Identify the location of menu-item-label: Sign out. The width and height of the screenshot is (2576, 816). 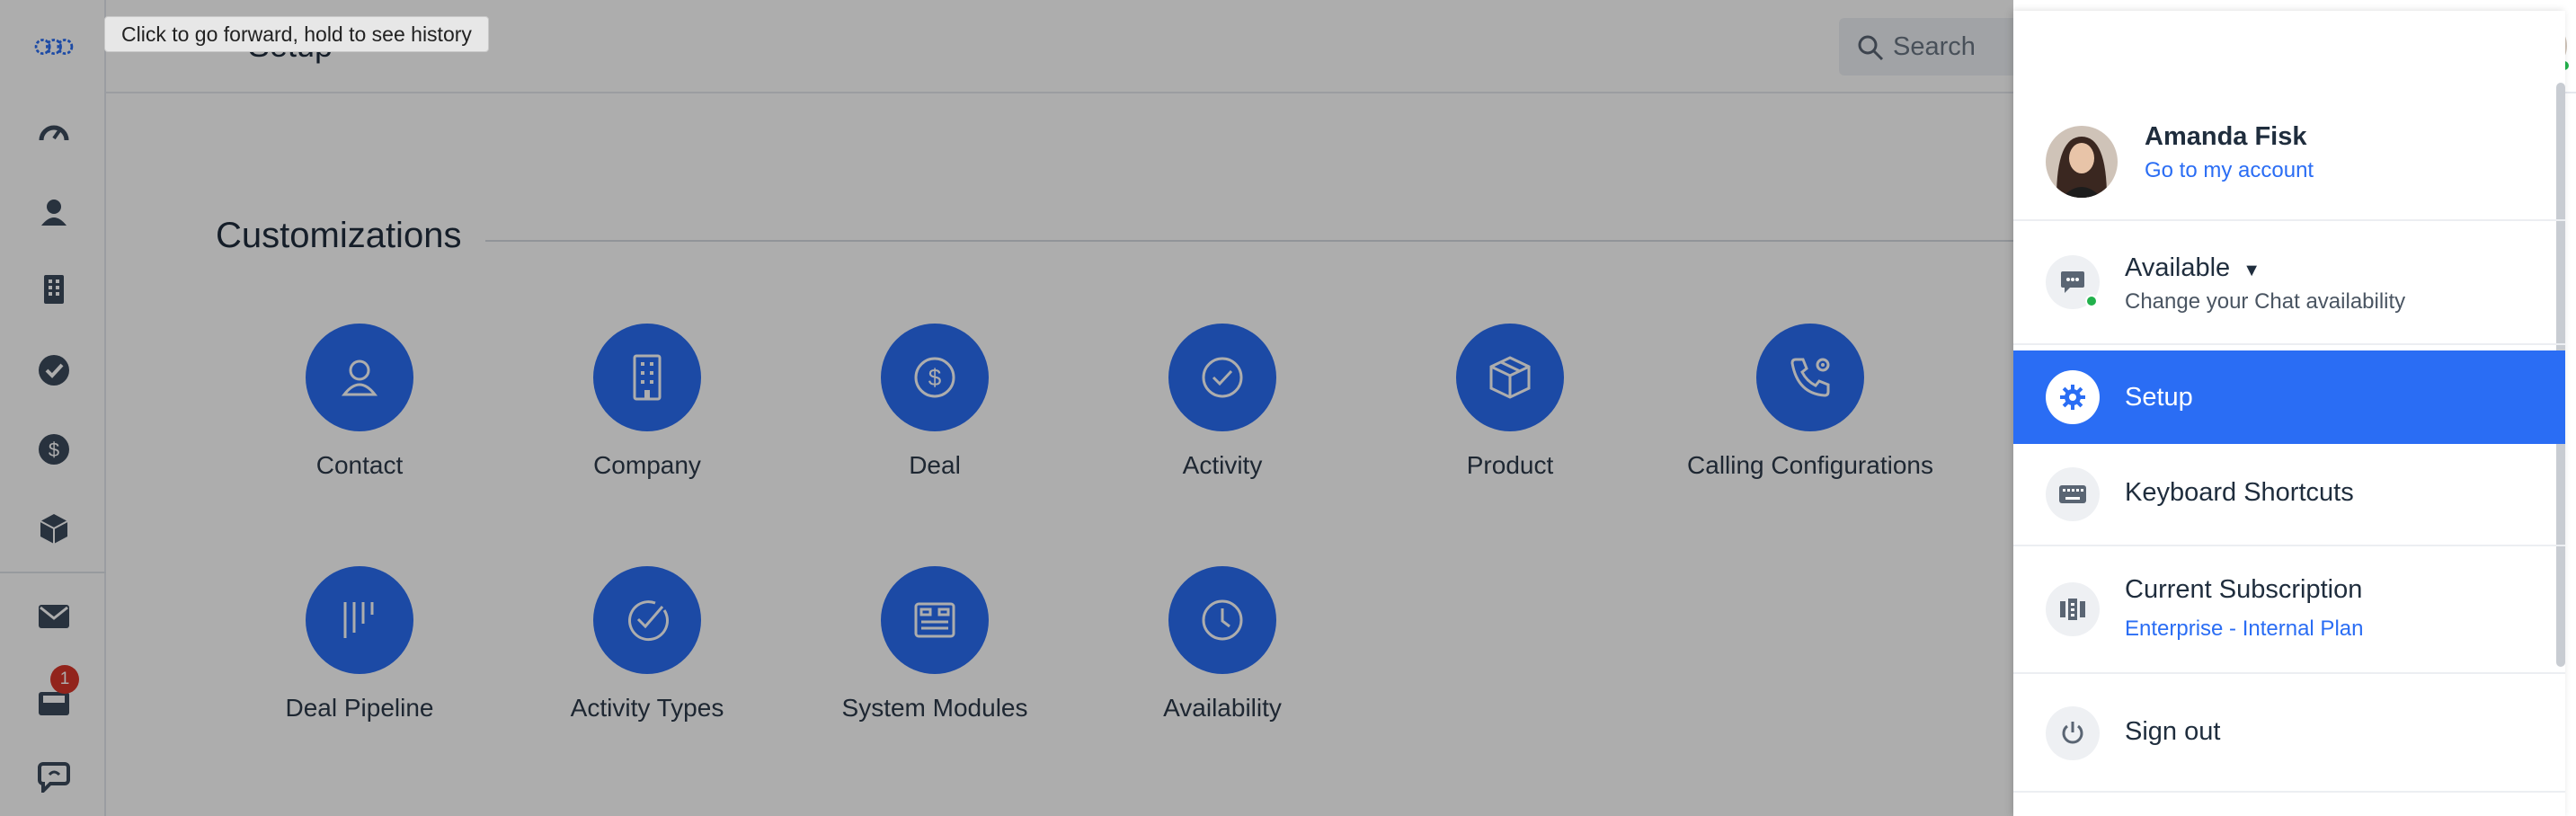
(2173, 731).